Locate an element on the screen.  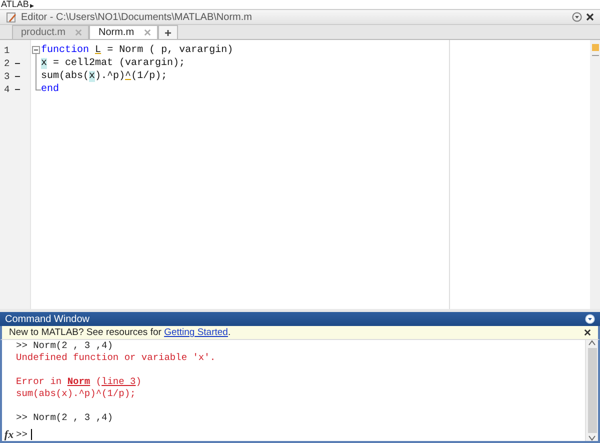
code-line: end is located at coordinates (50, 89).